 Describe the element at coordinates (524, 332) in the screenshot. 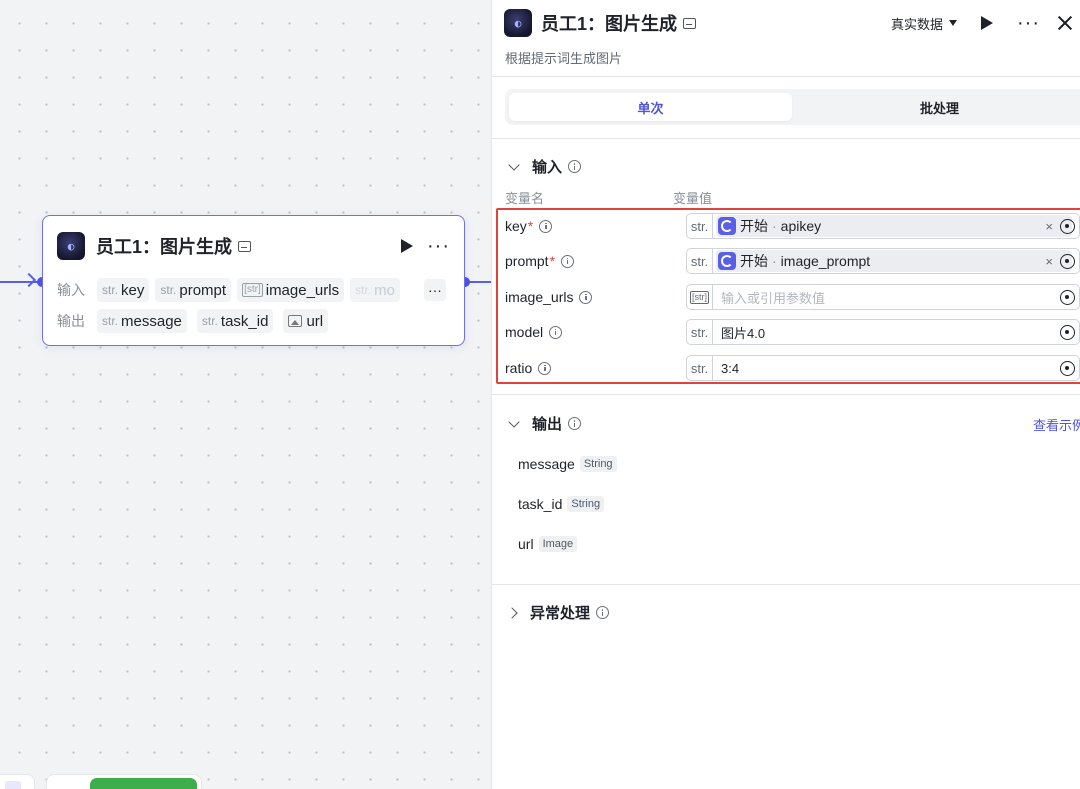

I see `input-name: model` at that location.